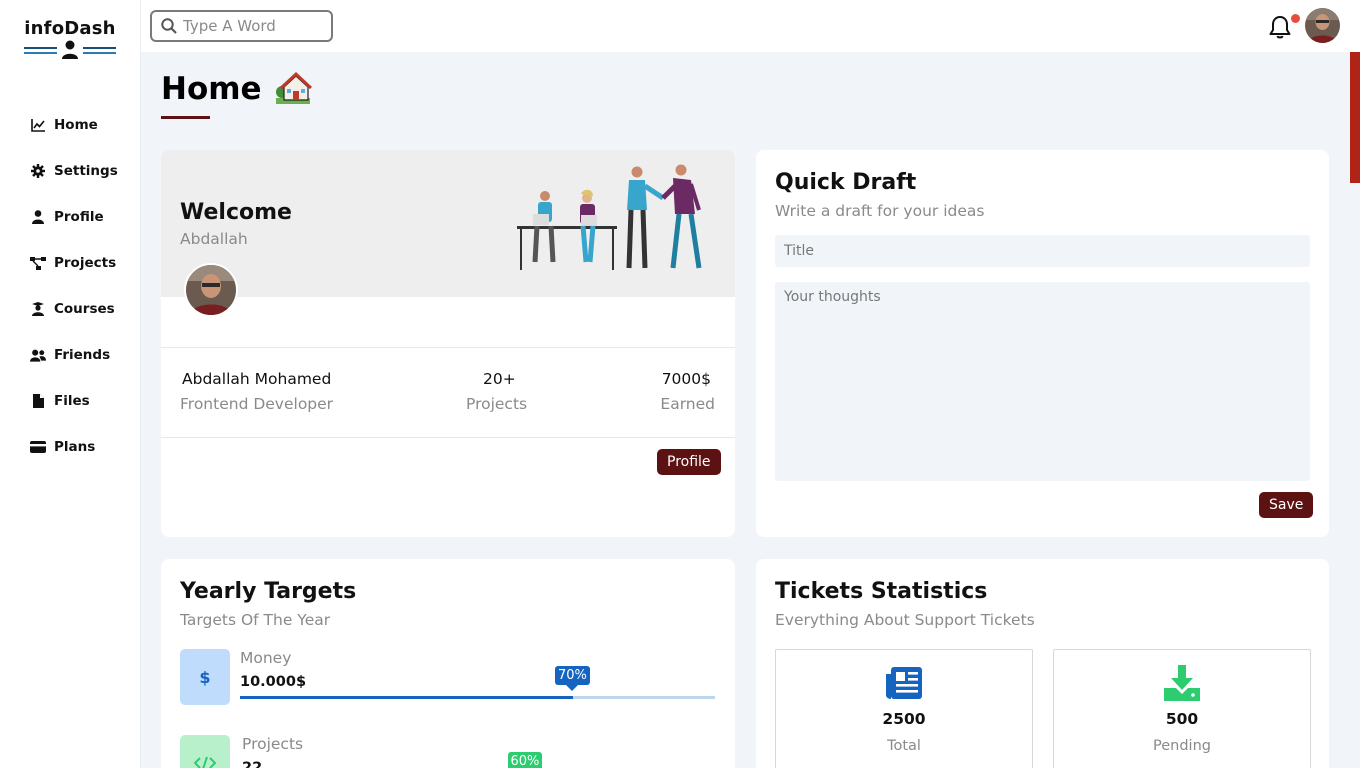 The width and height of the screenshot is (1360, 768). I want to click on scrollbar-thumb, so click(1355, 117).